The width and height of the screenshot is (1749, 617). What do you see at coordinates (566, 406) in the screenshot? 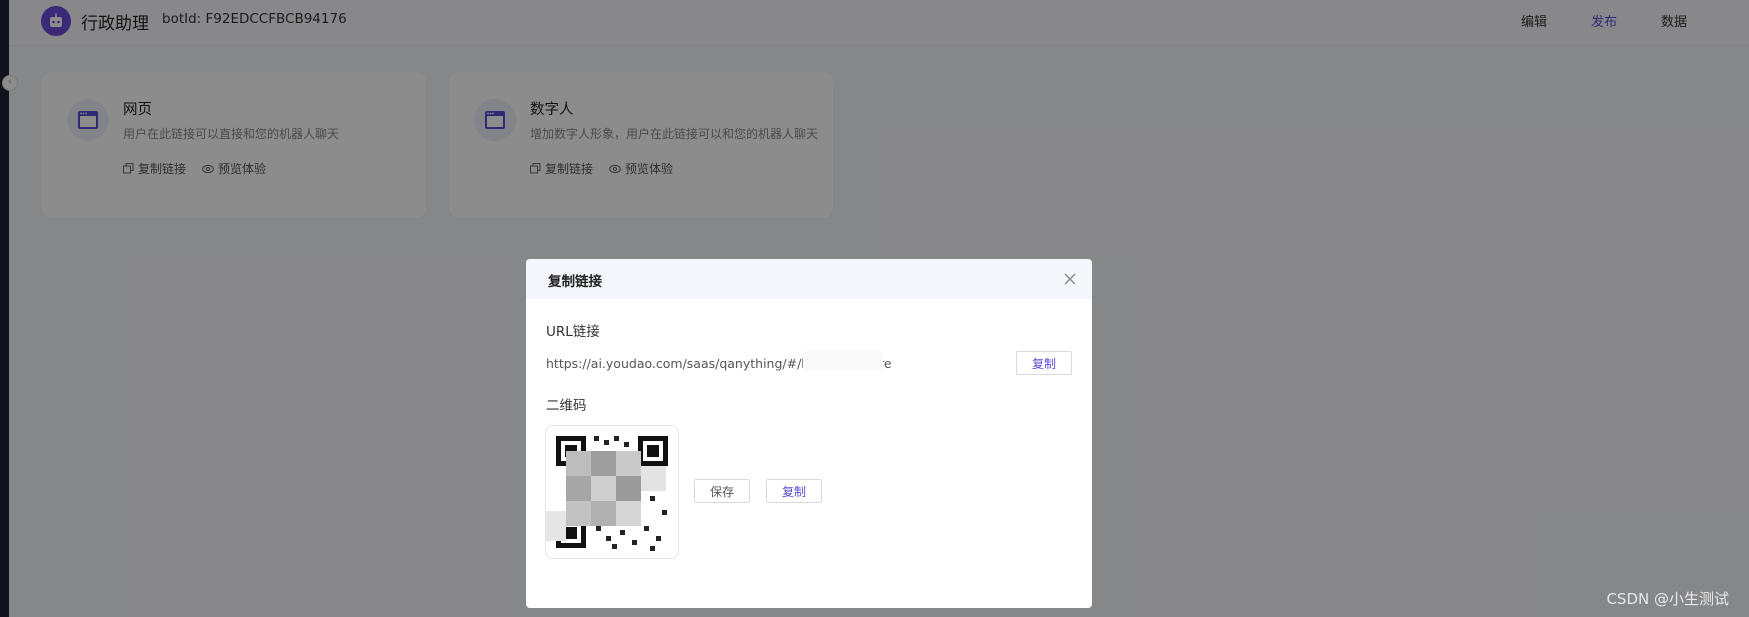
I see `qr-section-label: 二维码` at bounding box center [566, 406].